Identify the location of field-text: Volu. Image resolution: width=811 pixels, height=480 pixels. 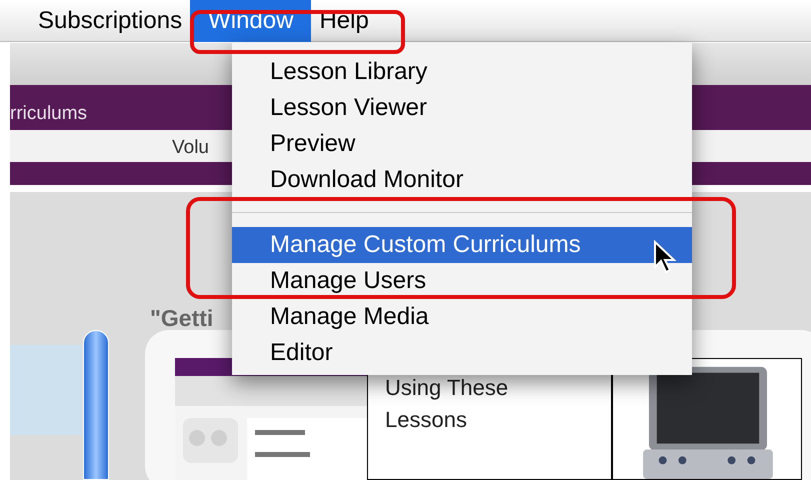
(190, 148).